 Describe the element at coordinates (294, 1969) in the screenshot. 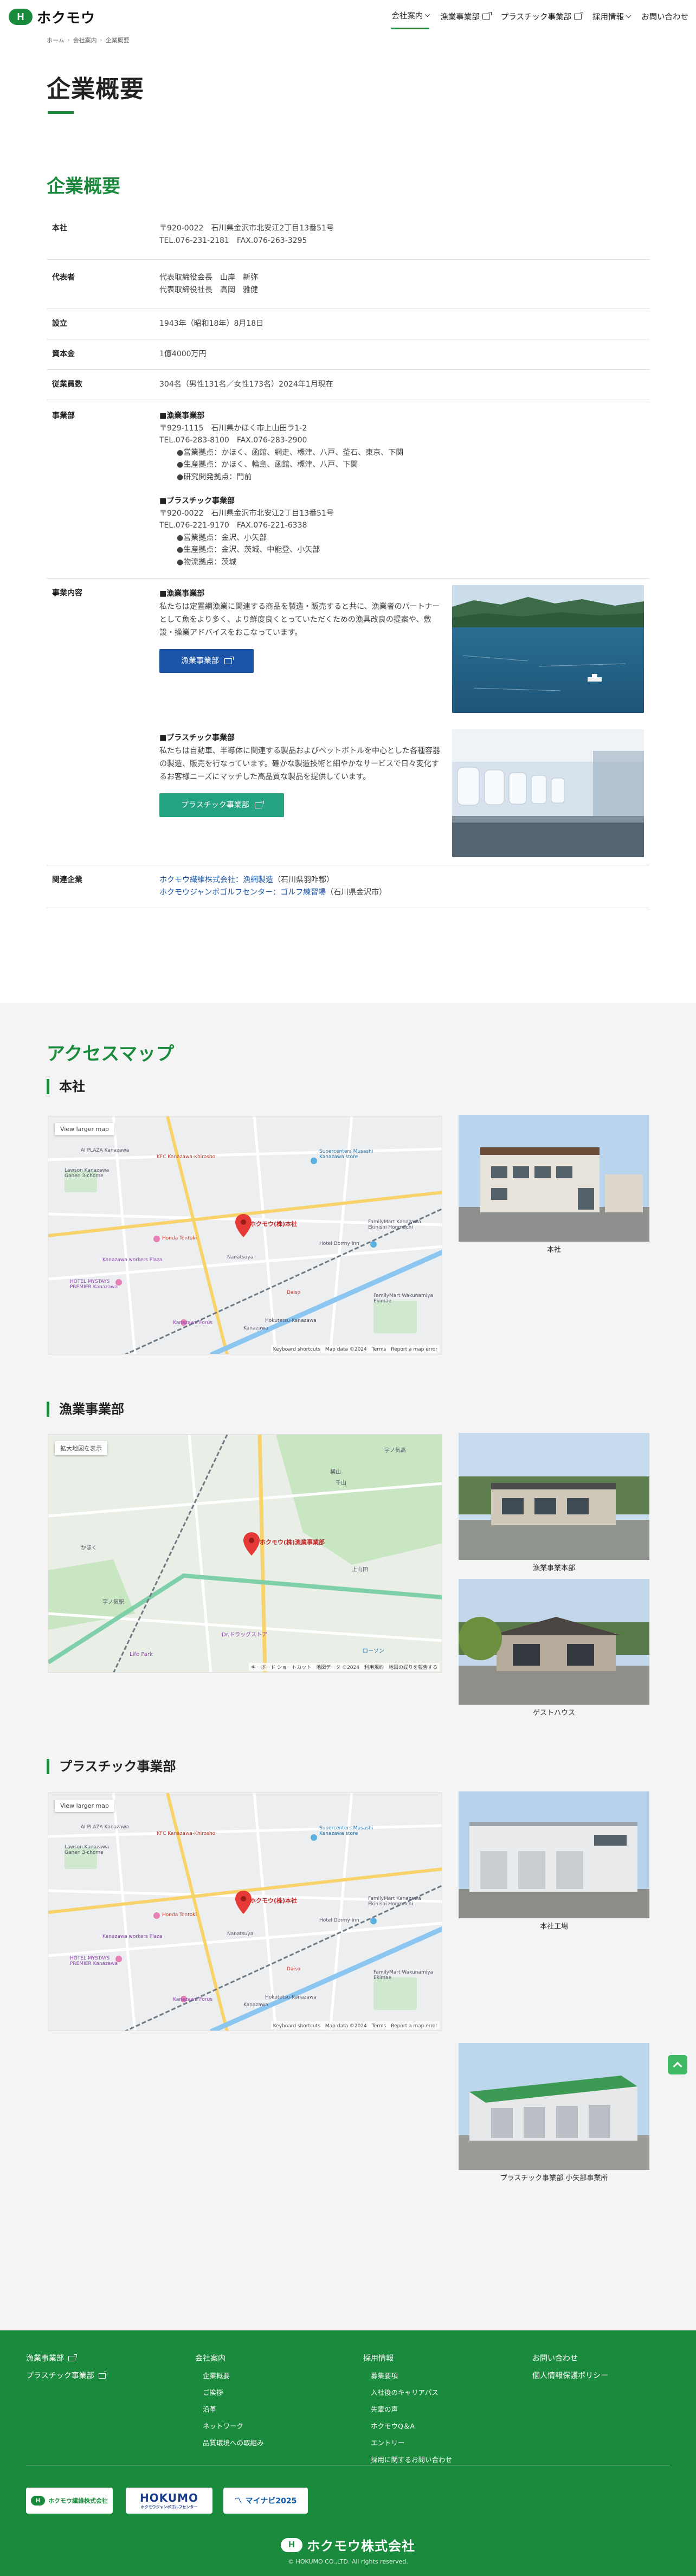

I see `map-poi: Daiso` at that location.